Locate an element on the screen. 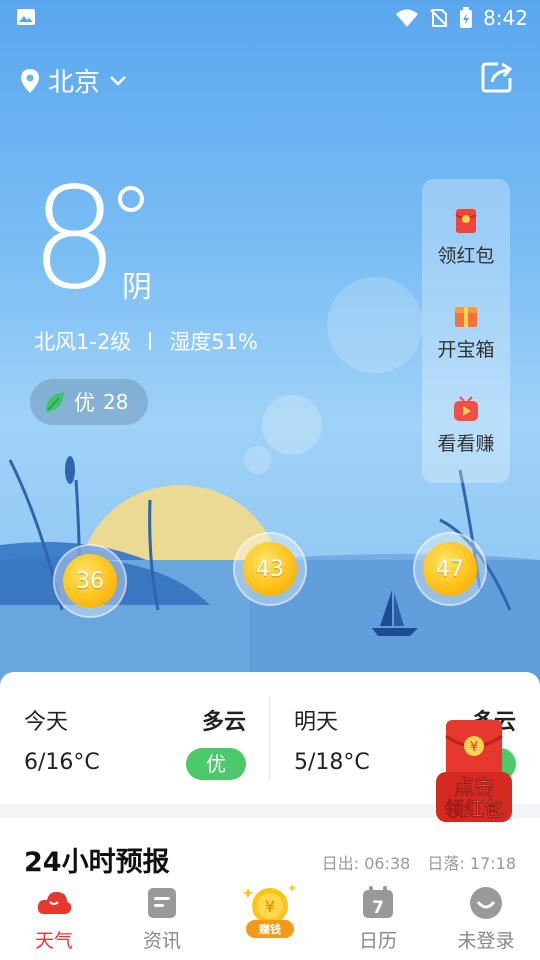 The height and width of the screenshot is (960, 540). tab-calendar: 7 日历 is located at coordinates (378, 919).